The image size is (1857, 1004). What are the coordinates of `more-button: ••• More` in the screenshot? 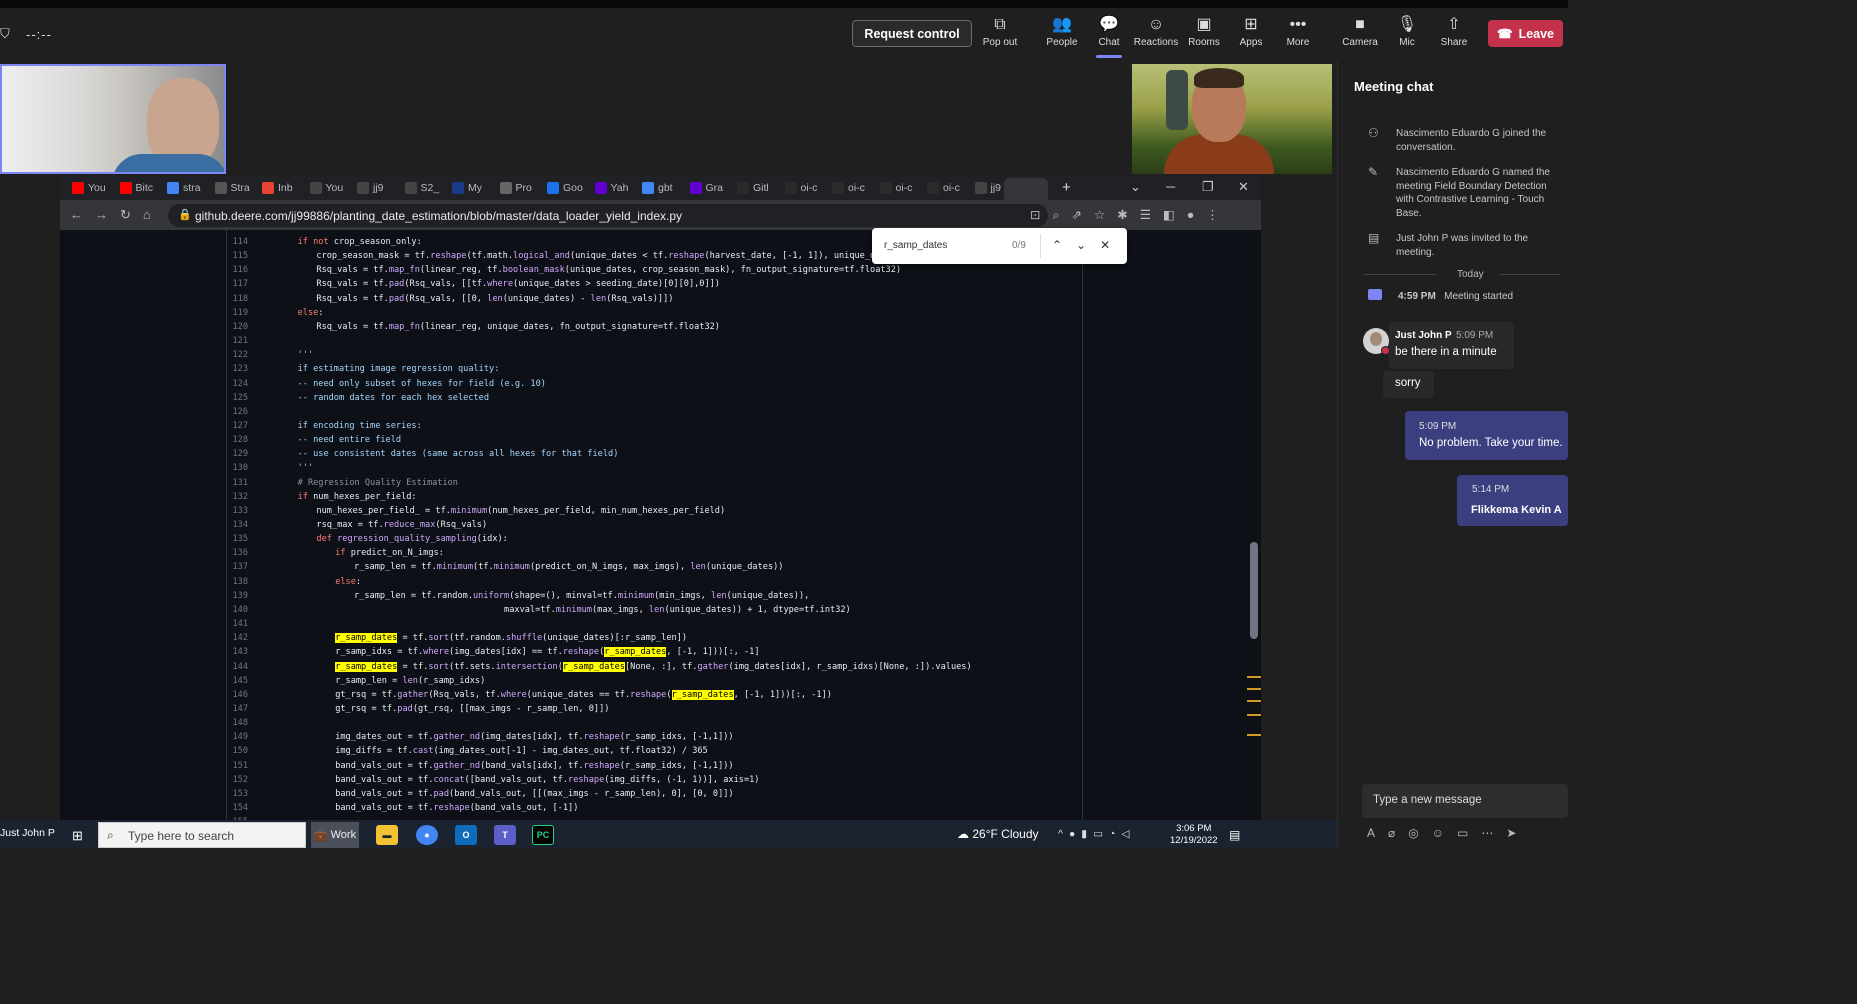 It's located at (1298, 35).